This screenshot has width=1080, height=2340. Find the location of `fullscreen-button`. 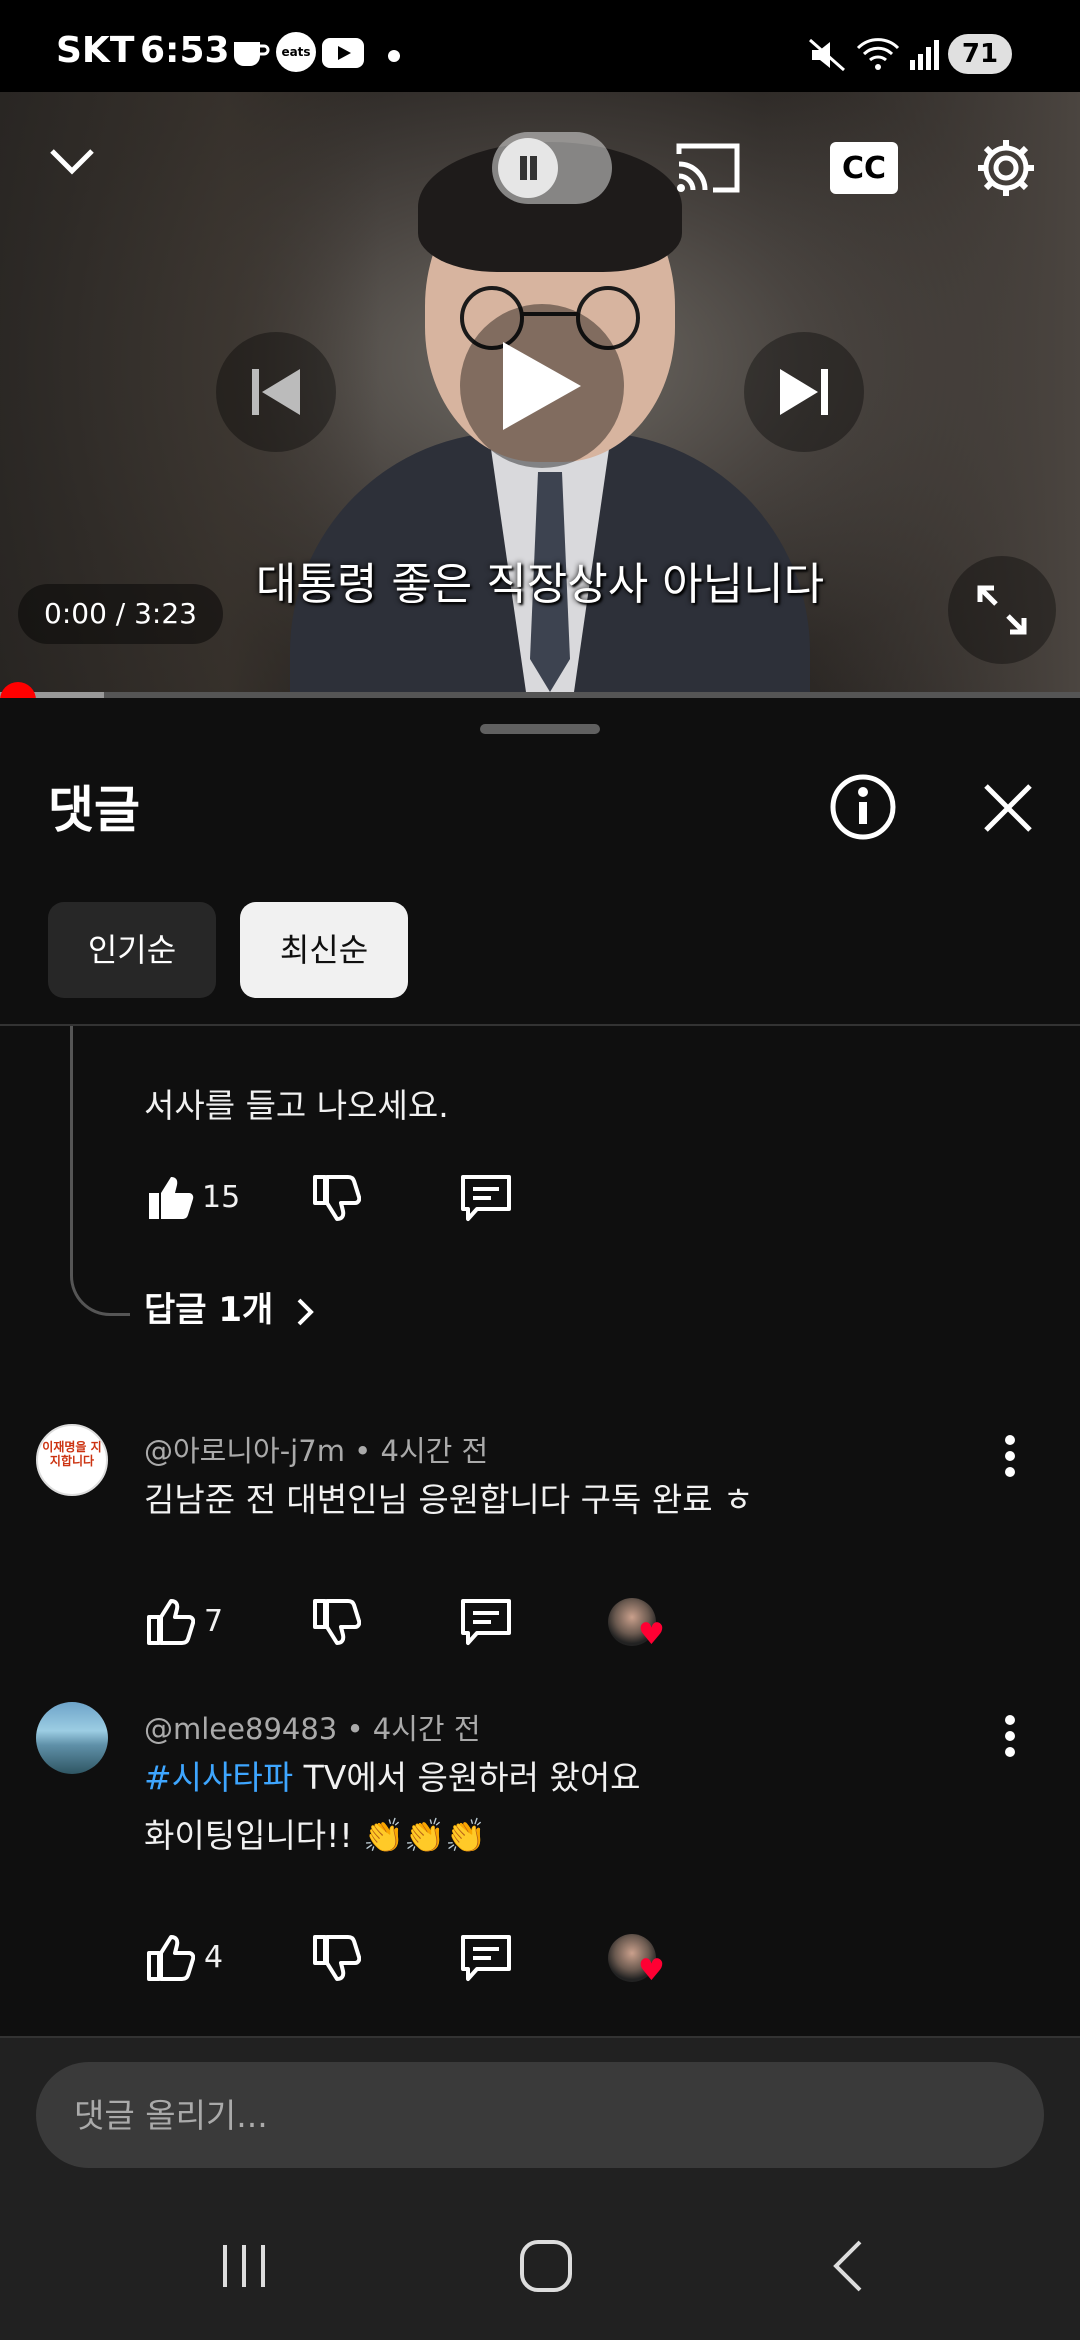

fullscreen-button is located at coordinates (1002, 610).